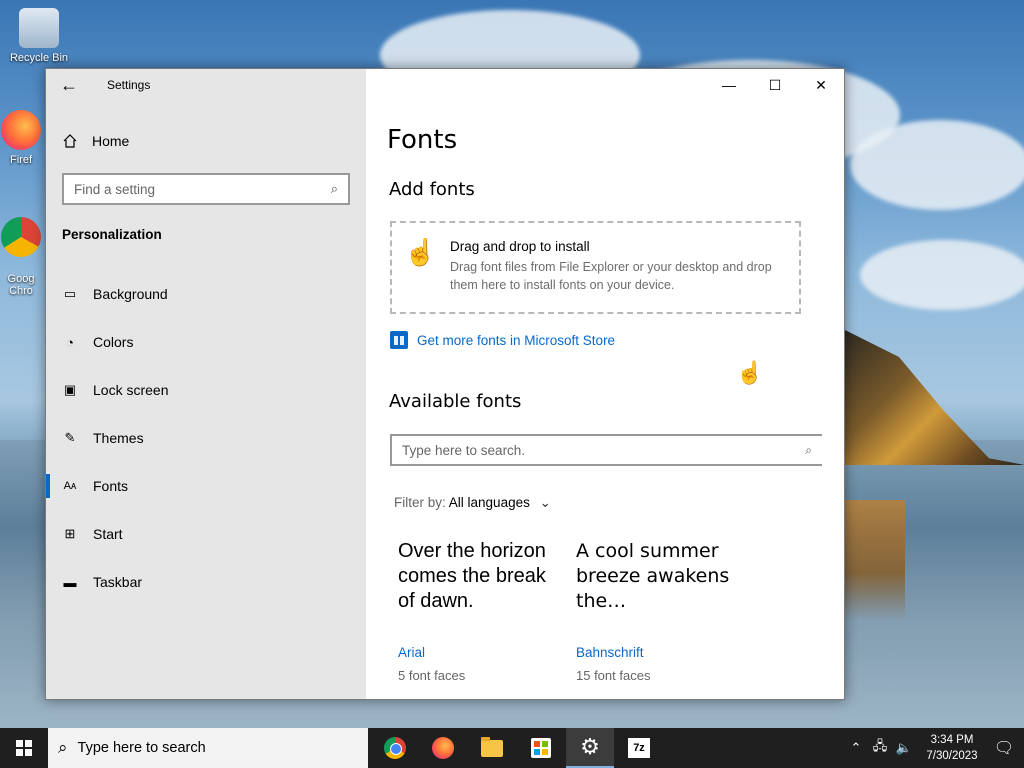  I want to click on recycle-bin-desktop-icon: Recycle Bin, so click(39, 36).